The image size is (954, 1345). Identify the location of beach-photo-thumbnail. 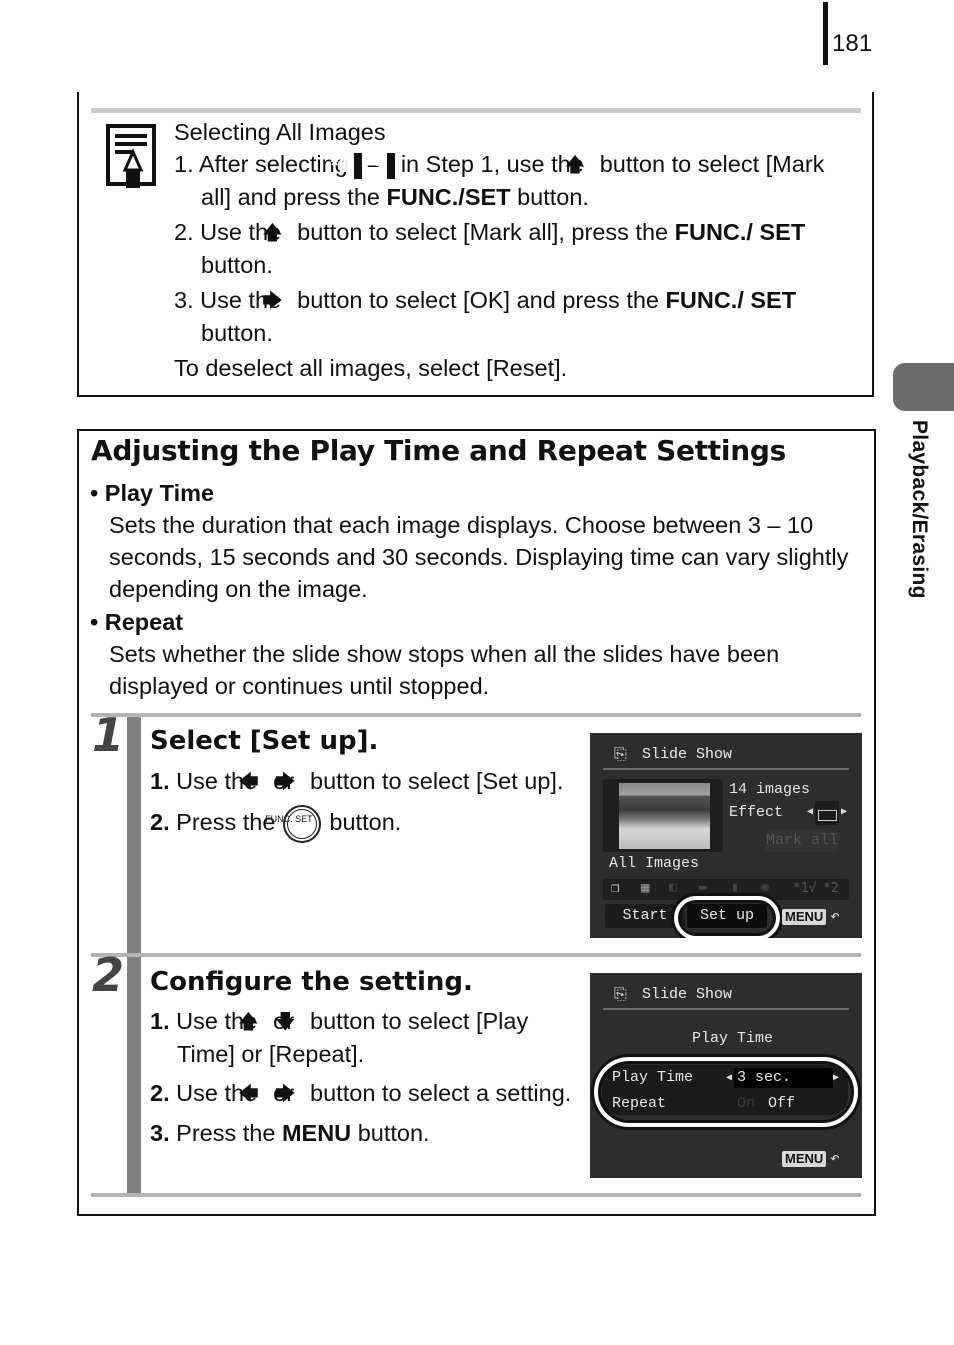
(664, 816).